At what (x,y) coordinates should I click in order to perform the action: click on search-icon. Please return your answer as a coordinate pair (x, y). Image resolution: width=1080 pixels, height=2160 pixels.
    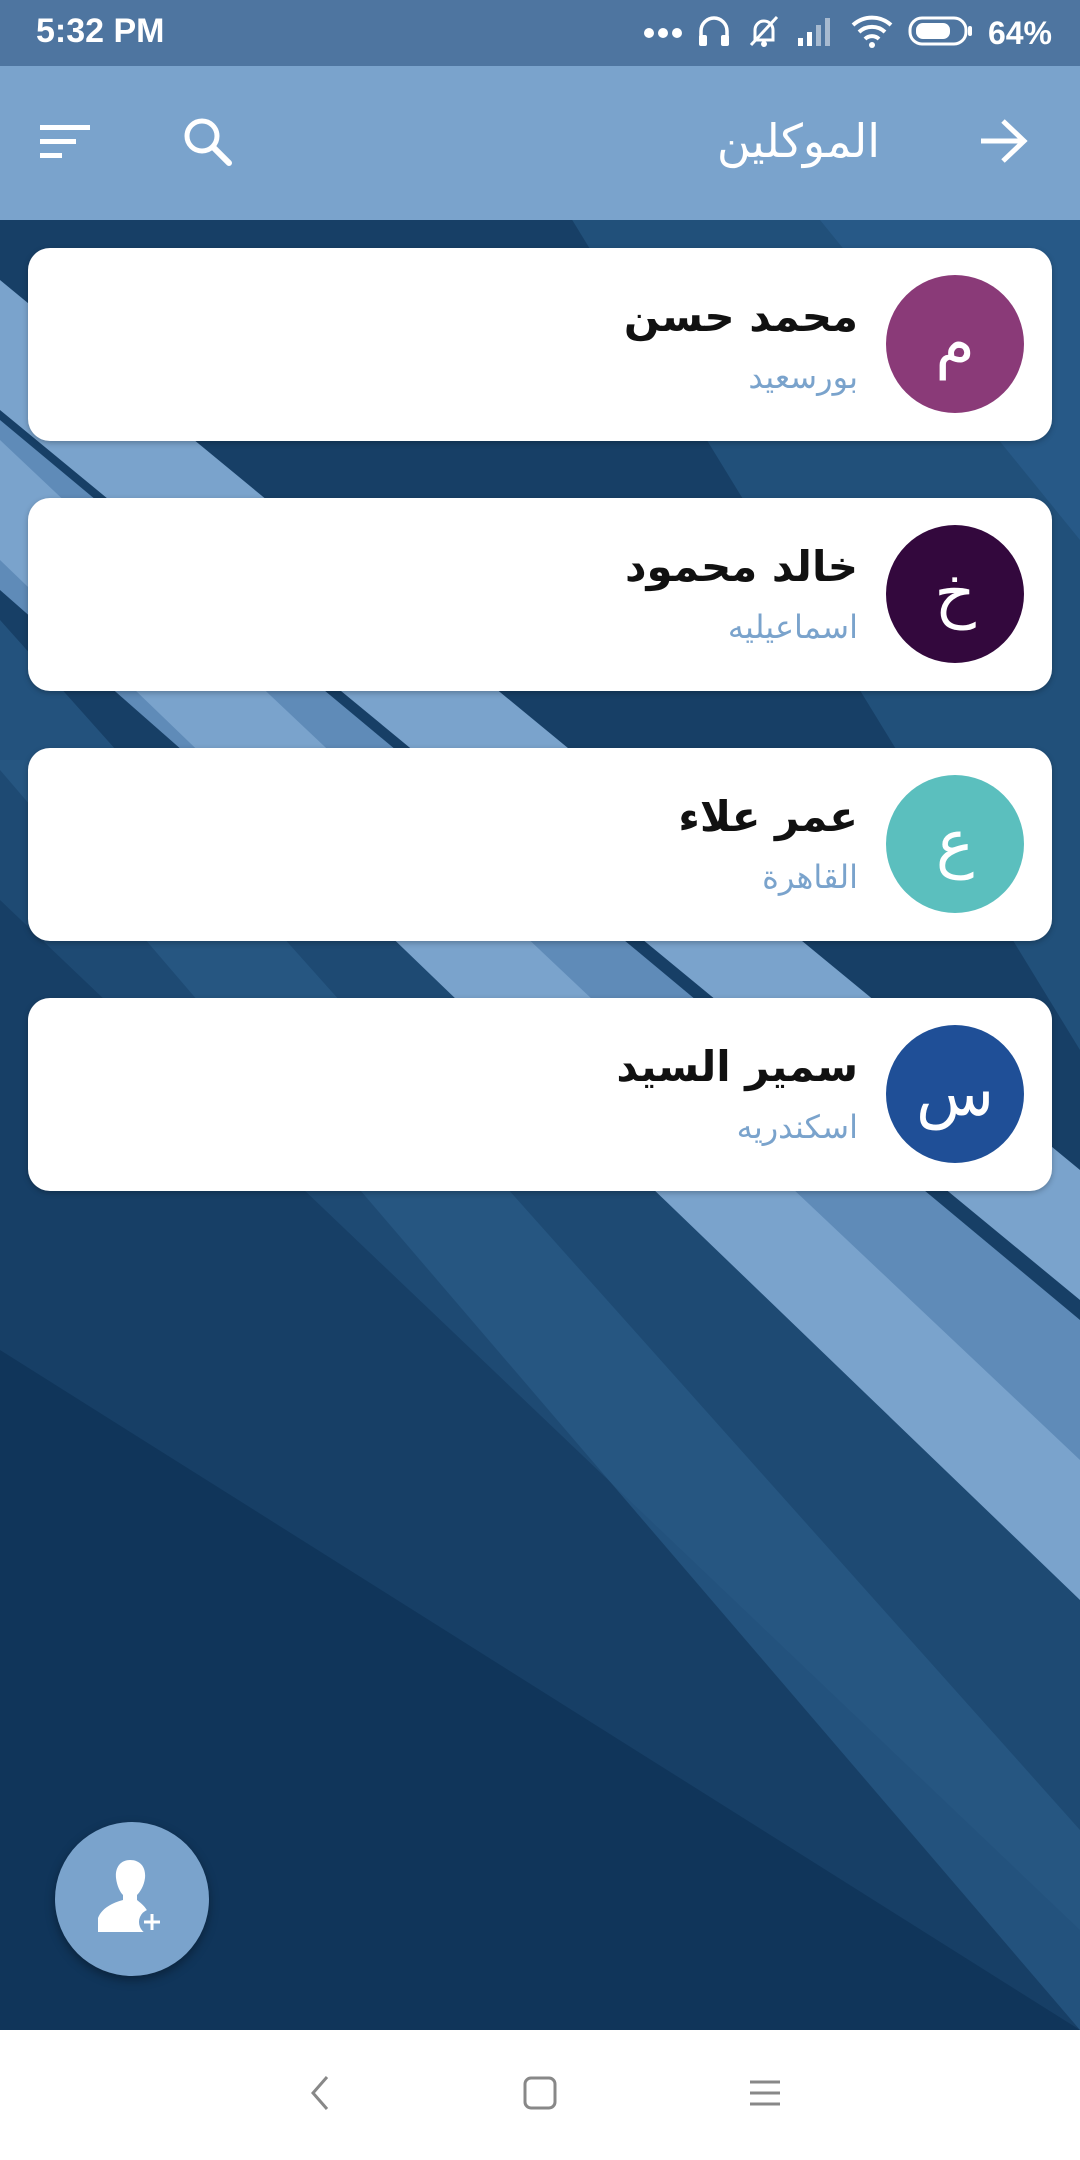
    Looking at the image, I should click on (207, 143).